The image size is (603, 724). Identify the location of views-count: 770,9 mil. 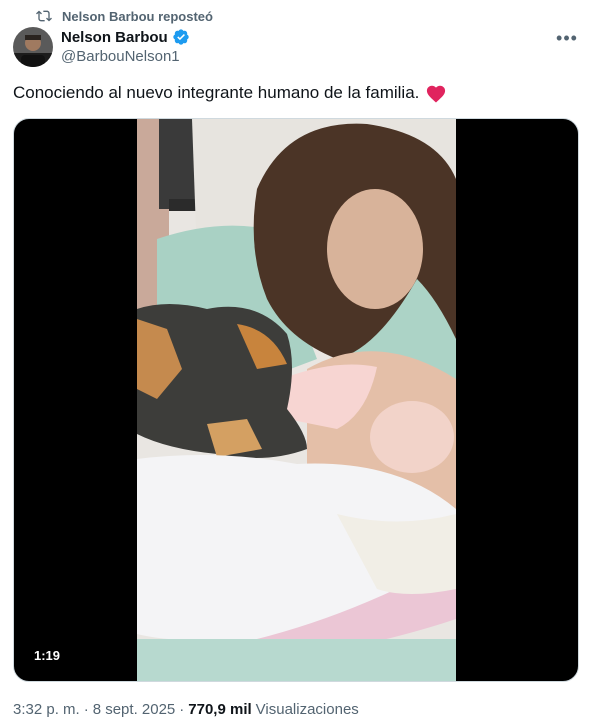
(220, 709).